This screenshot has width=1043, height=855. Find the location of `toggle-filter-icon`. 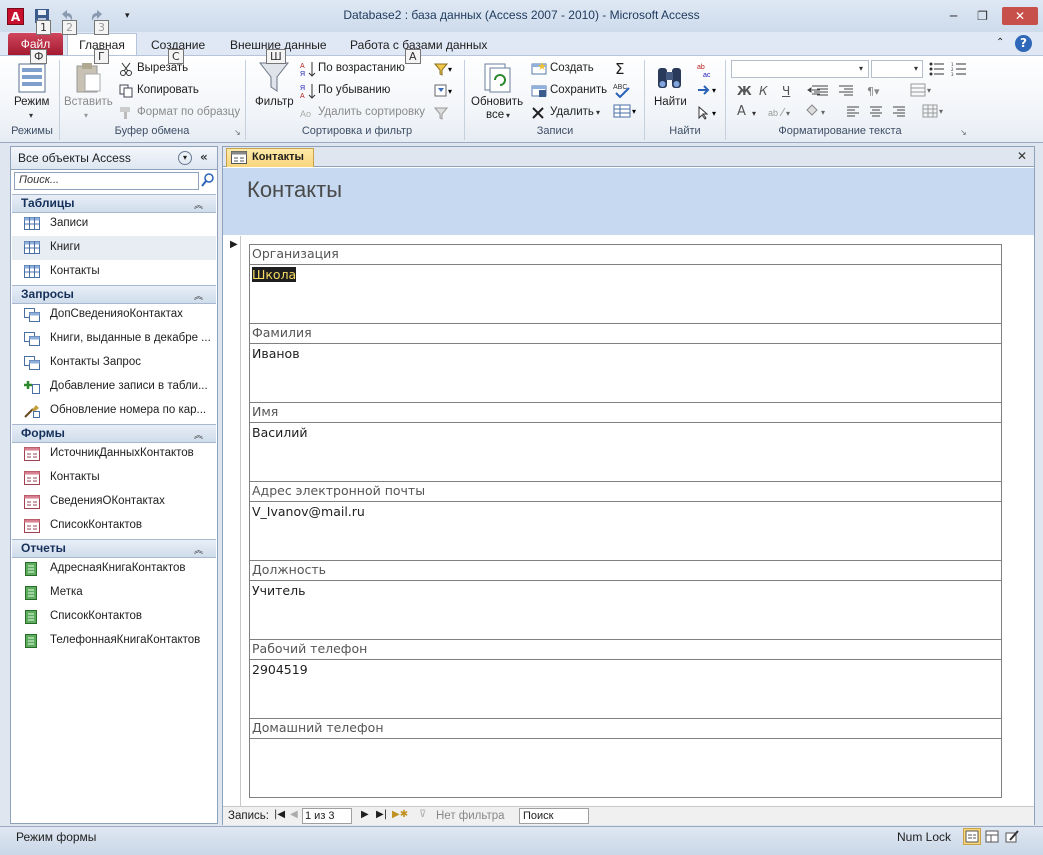

toggle-filter-icon is located at coordinates (441, 113).